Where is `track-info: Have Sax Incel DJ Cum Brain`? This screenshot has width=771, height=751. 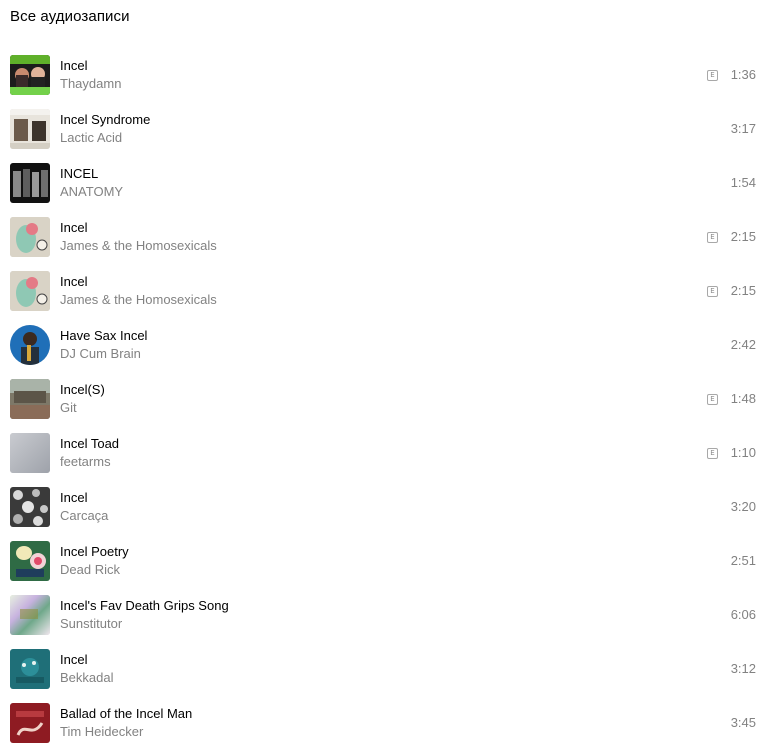
track-info: Have Sax Incel DJ Cum Brain is located at coordinates (360, 345).